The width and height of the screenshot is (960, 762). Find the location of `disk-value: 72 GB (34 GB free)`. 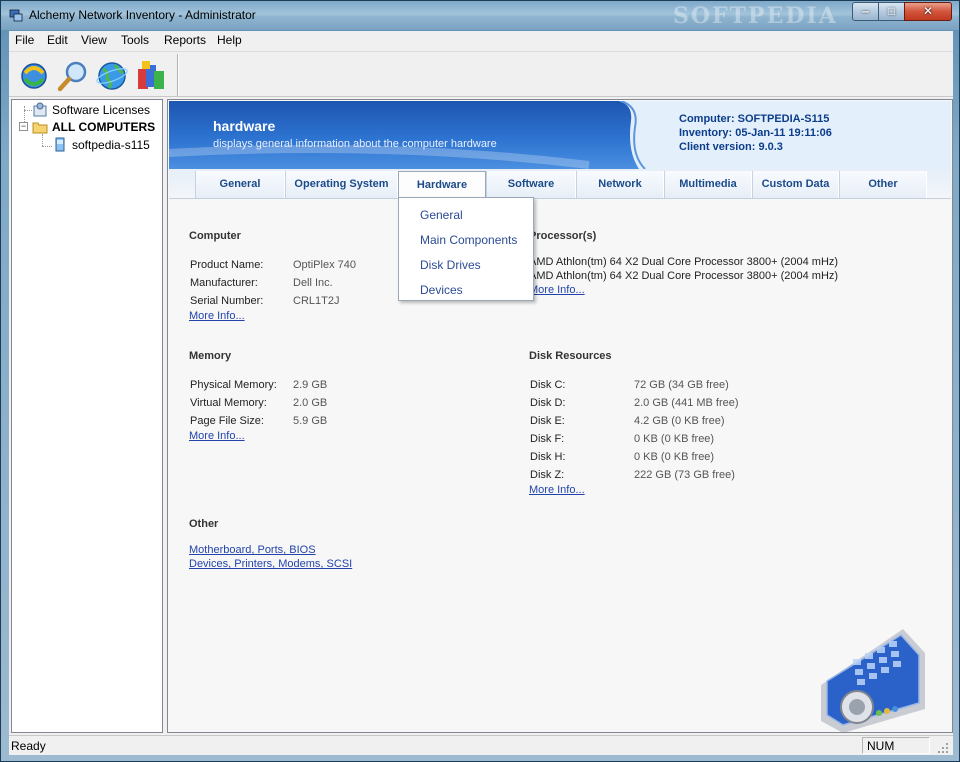

disk-value: 72 GB (34 GB free) is located at coordinates (681, 385).